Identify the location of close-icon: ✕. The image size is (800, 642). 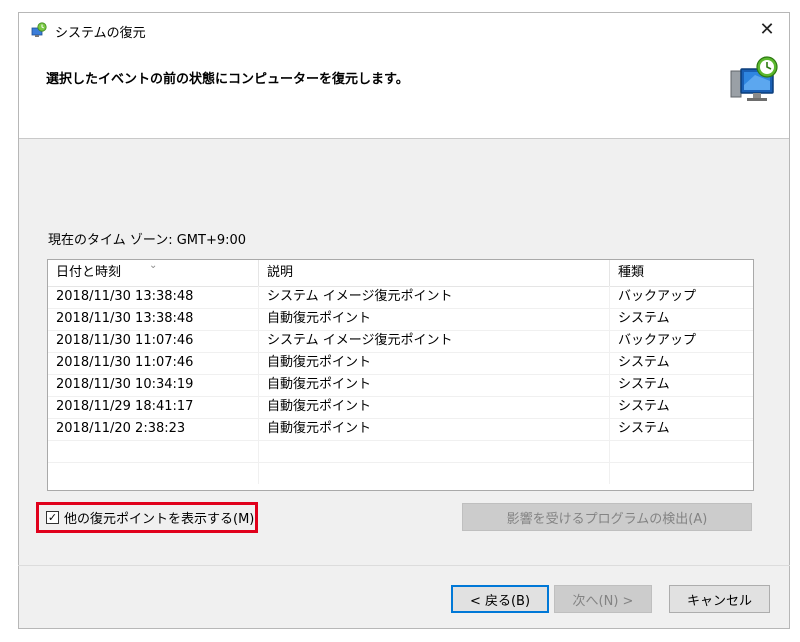
(767, 29).